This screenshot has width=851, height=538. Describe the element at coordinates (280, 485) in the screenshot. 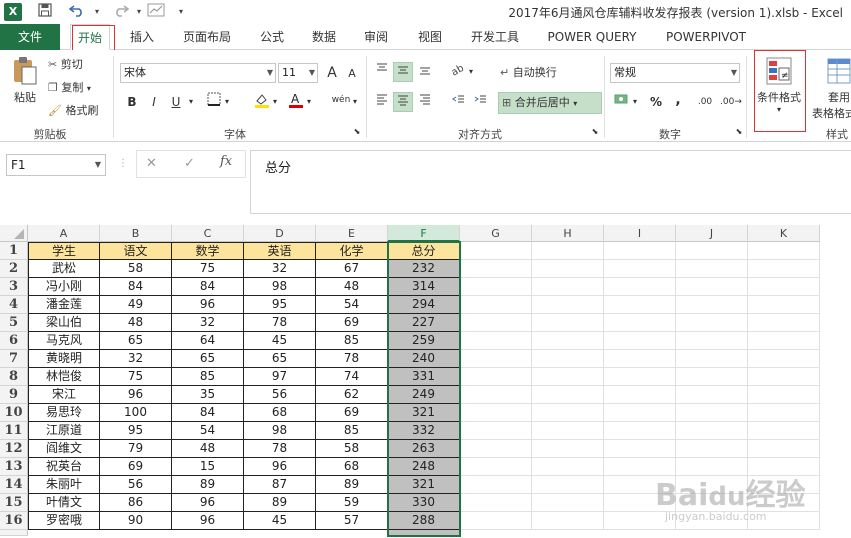

I see `score-cell: 87` at that location.